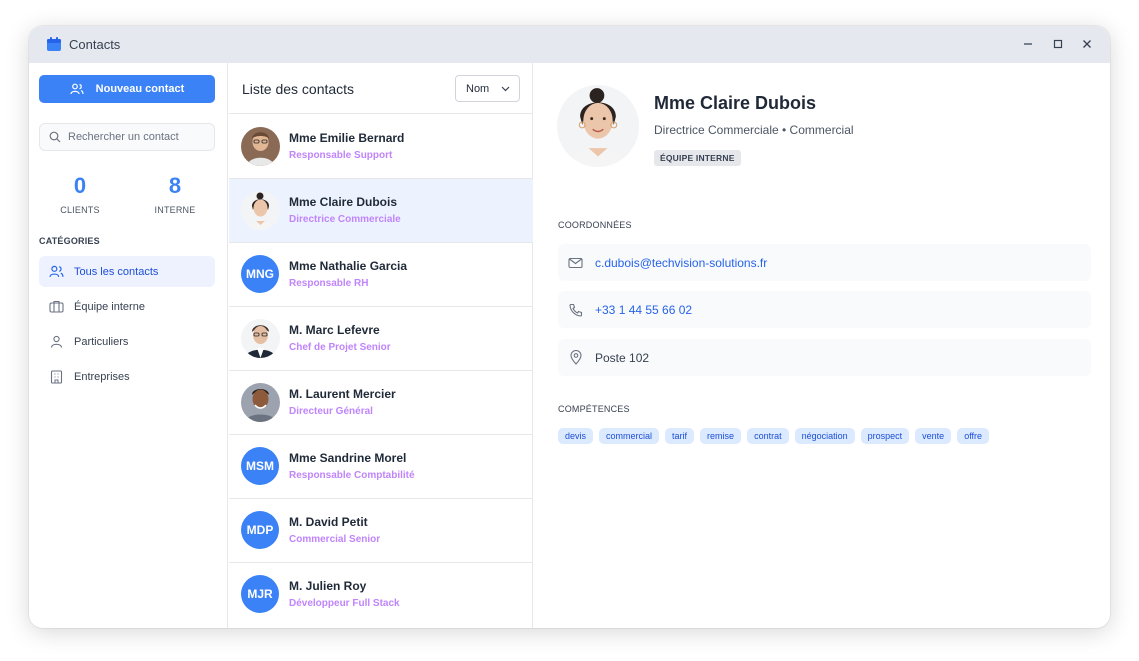 The height and width of the screenshot is (661, 1139). Describe the element at coordinates (973, 436) in the screenshot. I see `skill-tag: offre` at that location.